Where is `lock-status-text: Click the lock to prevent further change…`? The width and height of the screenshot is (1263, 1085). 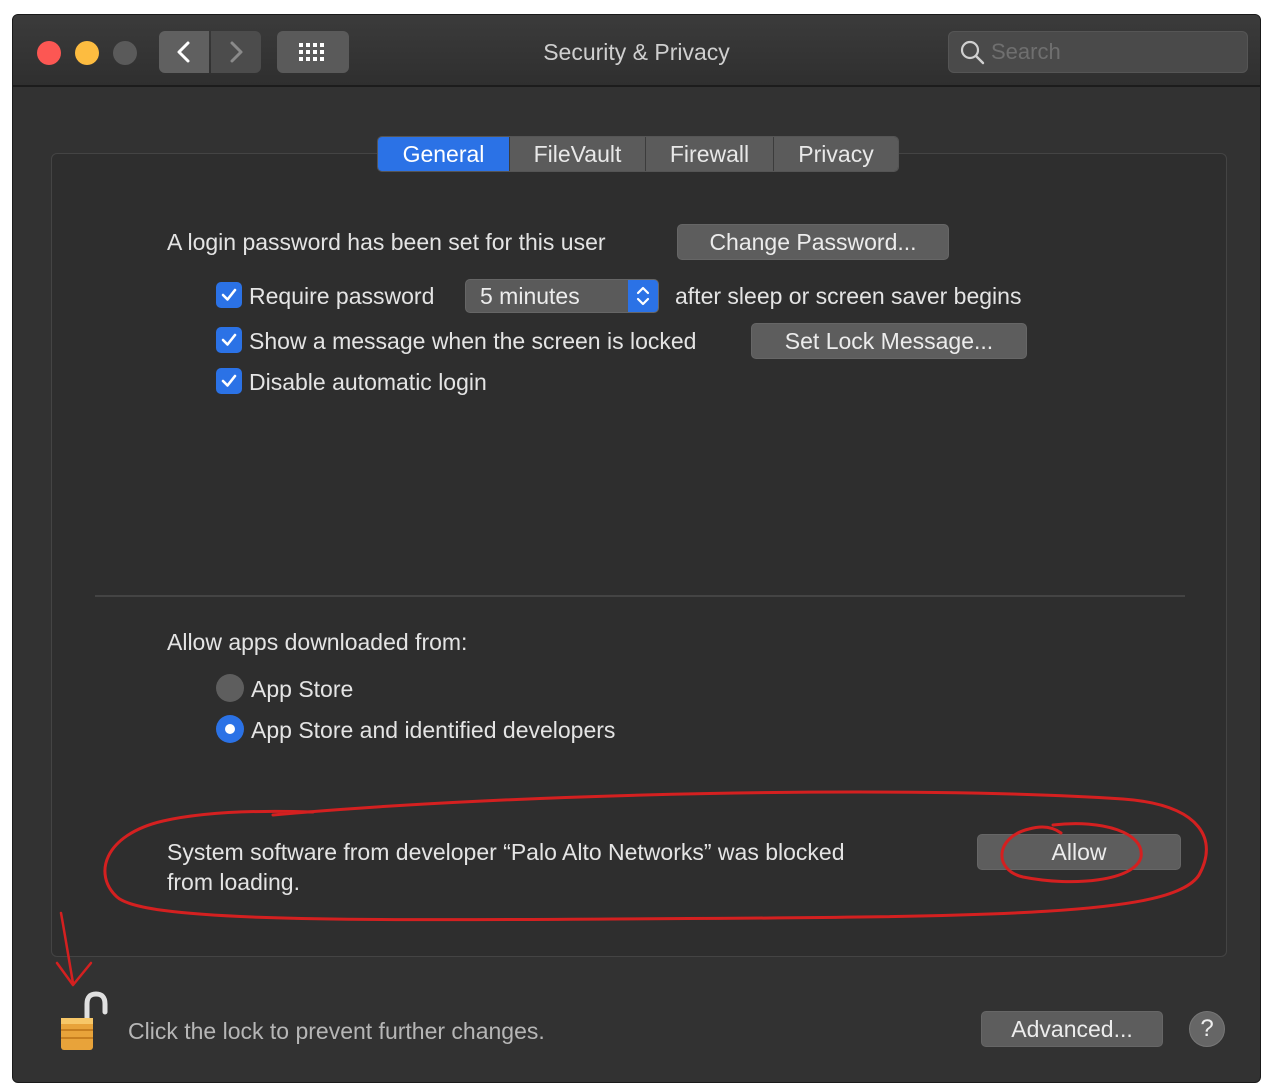 lock-status-text: Click the lock to prevent further change… is located at coordinates (336, 1031).